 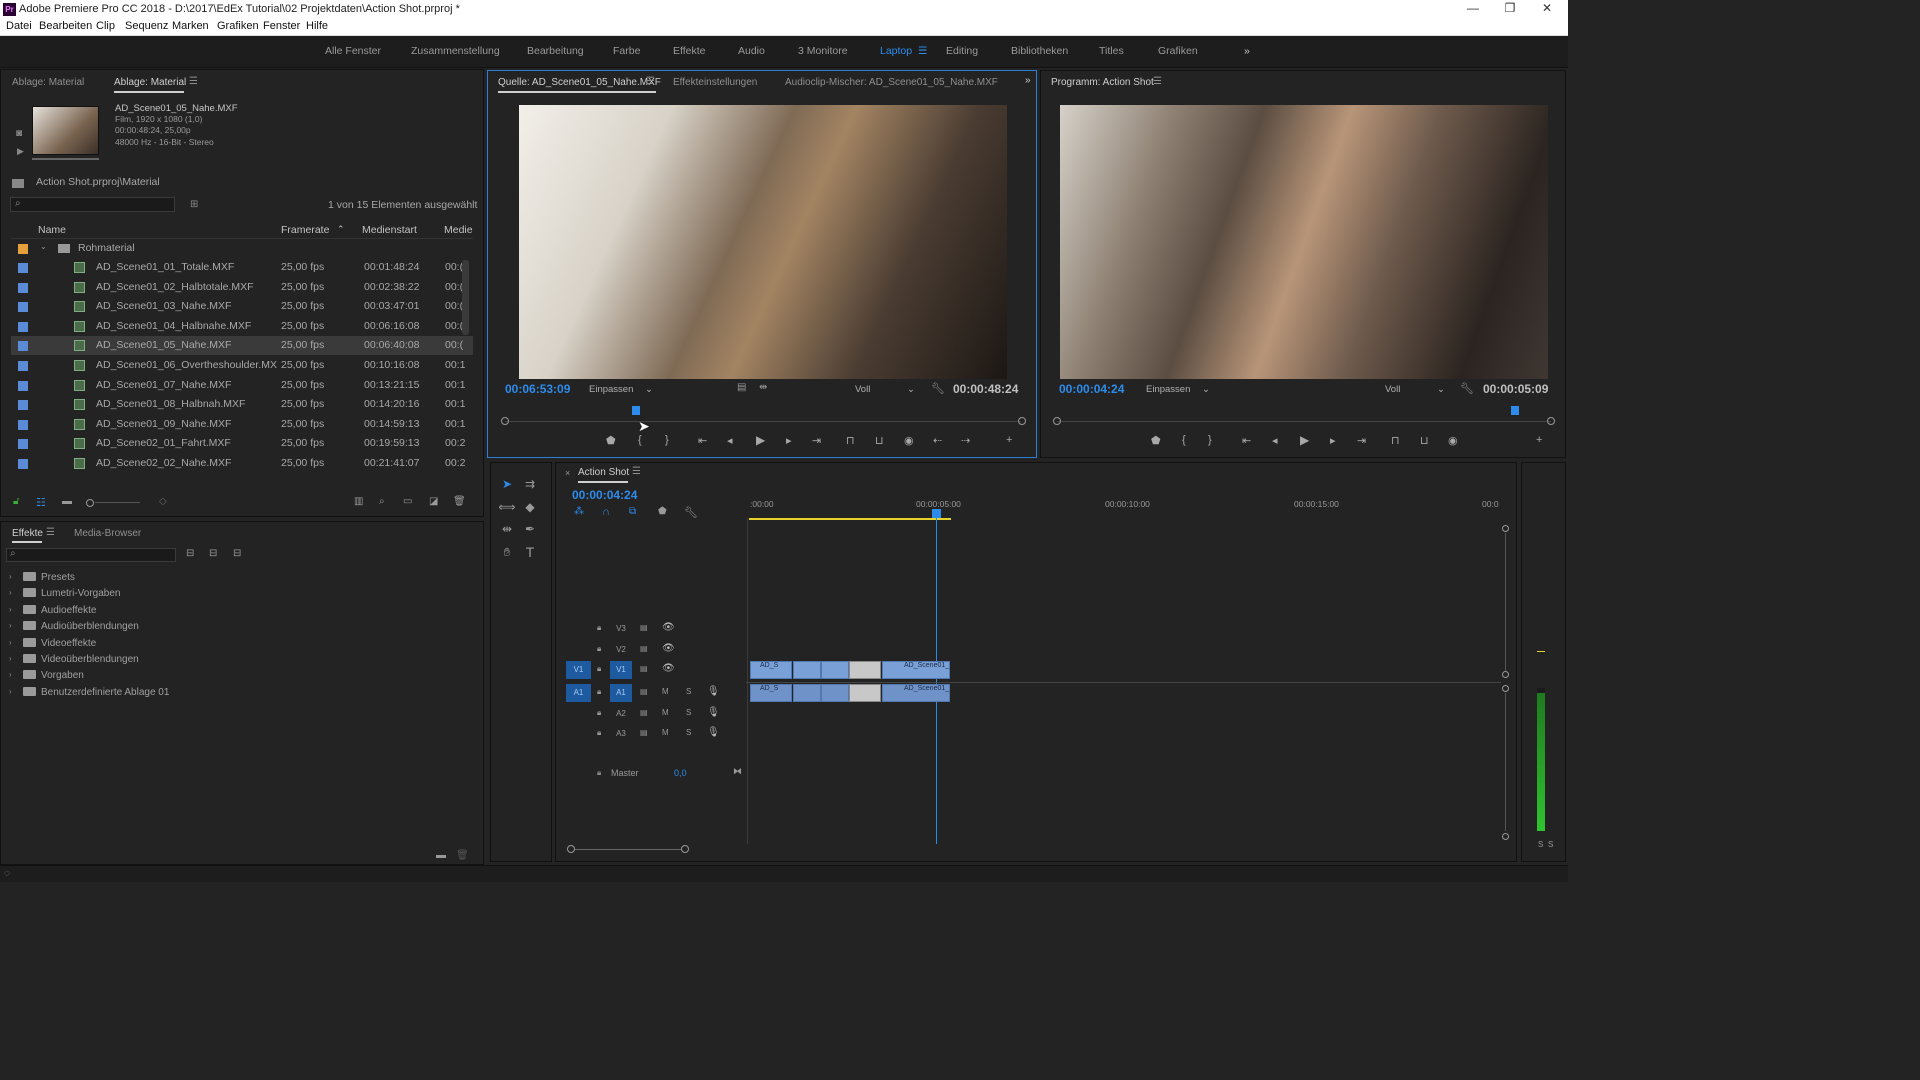 What do you see at coordinates (621, 670) in the screenshot?
I see `track-target: V1` at bounding box center [621, 670].